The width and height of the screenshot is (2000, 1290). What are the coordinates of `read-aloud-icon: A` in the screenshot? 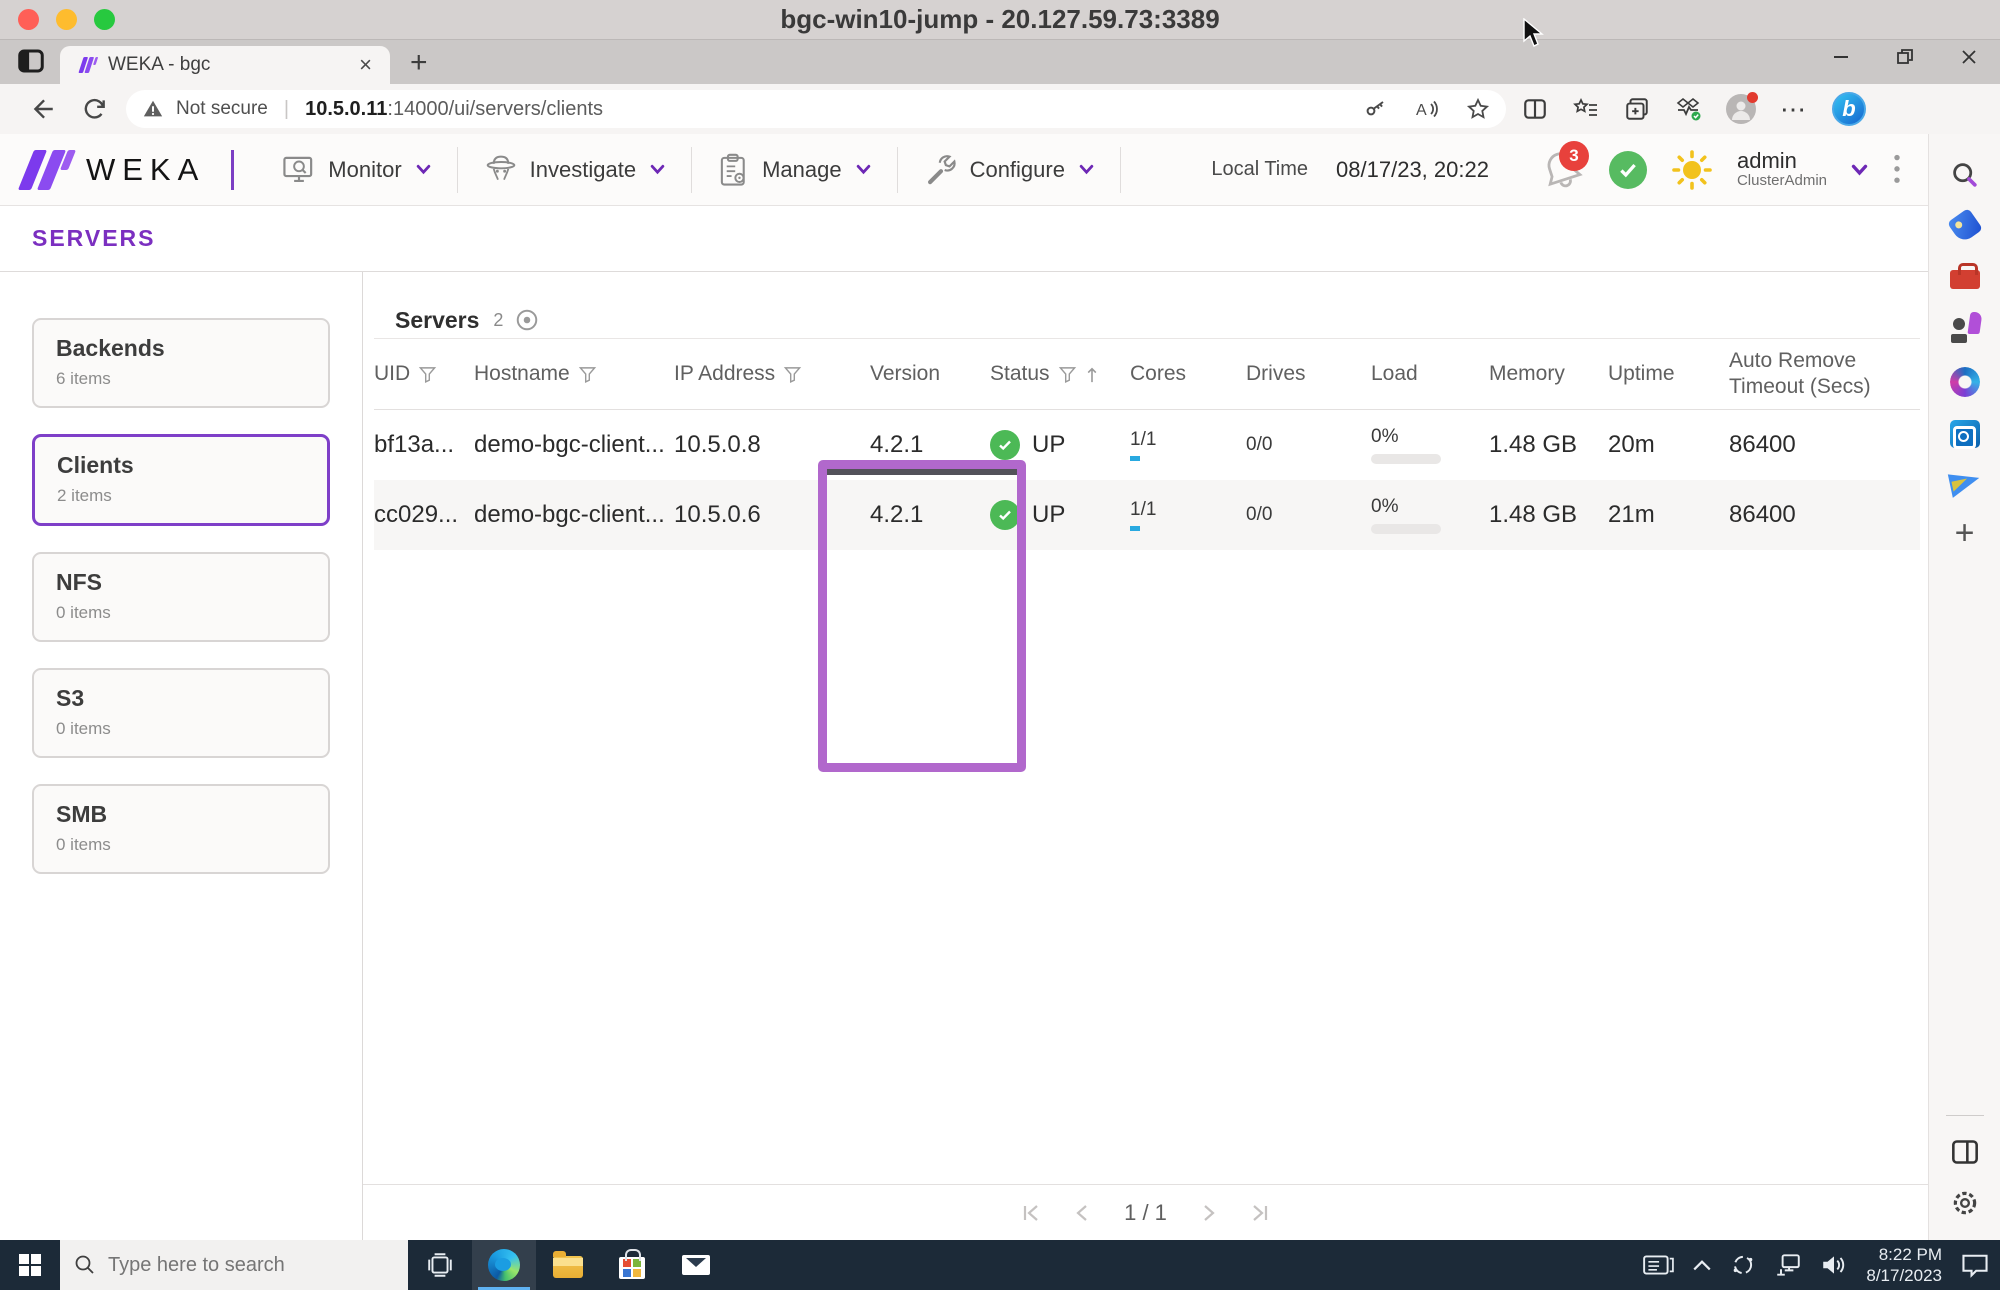 It's located at (1427, 109).